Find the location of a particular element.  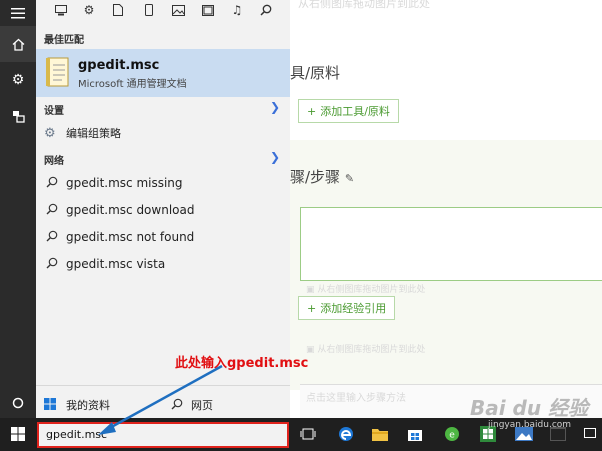

web-result-item: gpedit.msc download is located at coordinates (163, 210).